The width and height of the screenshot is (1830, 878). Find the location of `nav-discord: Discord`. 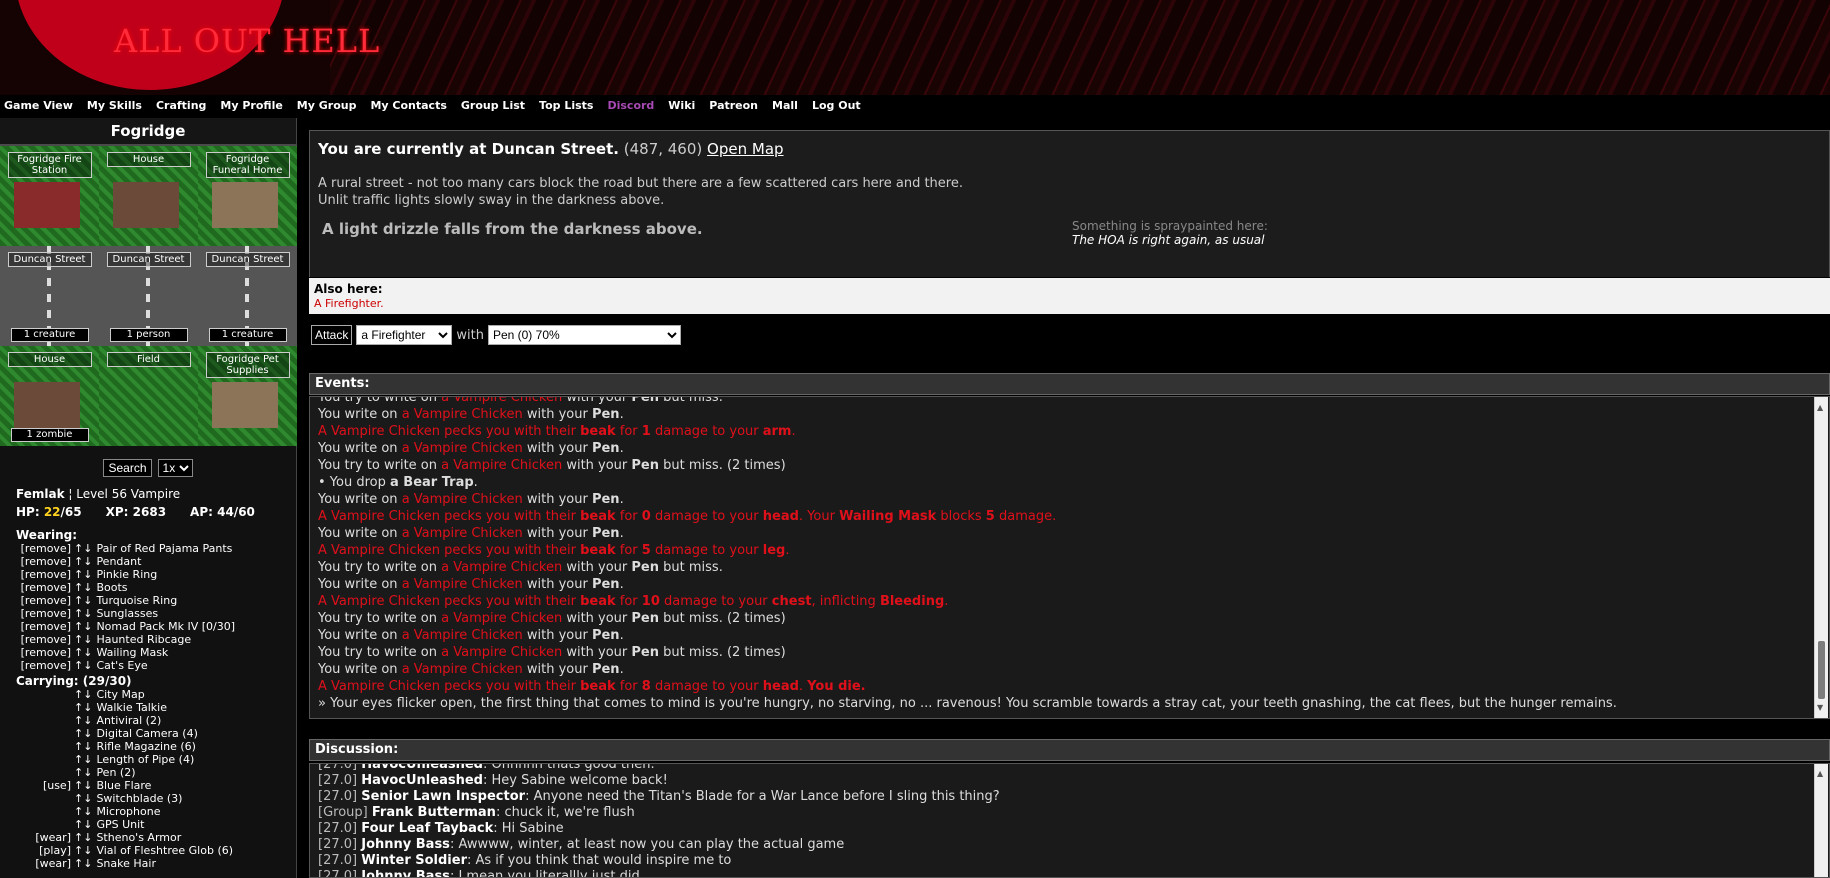

nav-discord: Discord is located at coordinates (630, 106).